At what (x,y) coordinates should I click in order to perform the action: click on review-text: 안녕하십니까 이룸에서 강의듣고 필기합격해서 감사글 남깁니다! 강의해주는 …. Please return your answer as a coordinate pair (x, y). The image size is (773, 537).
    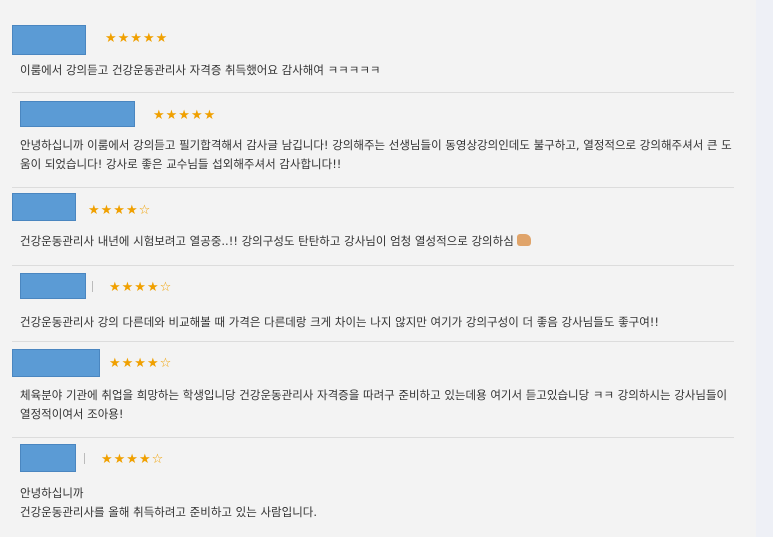
    Looking at the image, I should click on (376, 154).